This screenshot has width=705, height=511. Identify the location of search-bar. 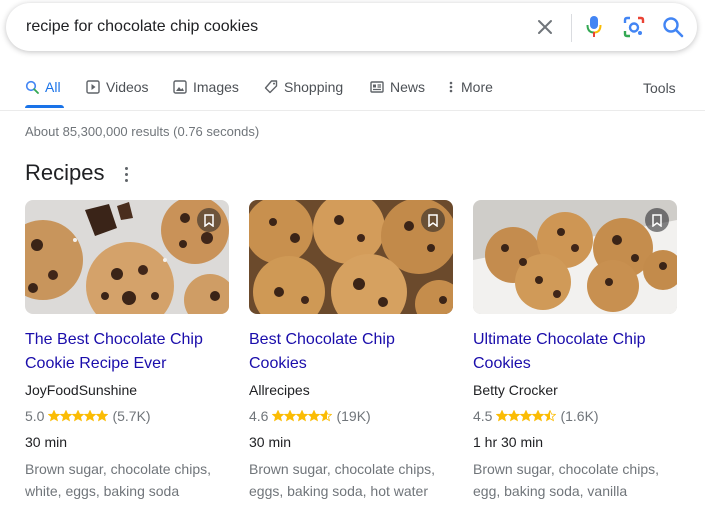
(351, 27).